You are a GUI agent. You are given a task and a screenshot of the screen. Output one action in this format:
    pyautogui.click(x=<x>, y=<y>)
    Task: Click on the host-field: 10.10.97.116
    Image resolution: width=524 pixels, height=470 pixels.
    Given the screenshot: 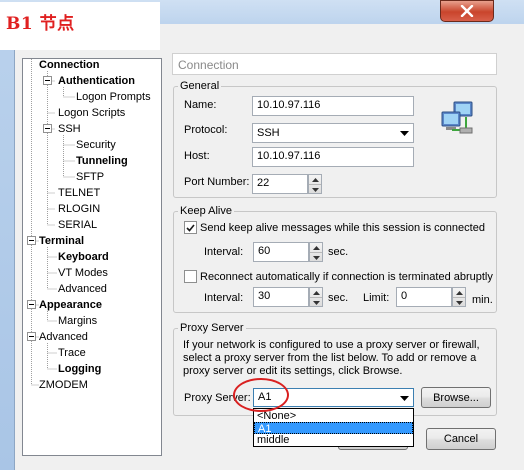 What is the action you would take?
    pyautogui.click(x=333, y=157)
    